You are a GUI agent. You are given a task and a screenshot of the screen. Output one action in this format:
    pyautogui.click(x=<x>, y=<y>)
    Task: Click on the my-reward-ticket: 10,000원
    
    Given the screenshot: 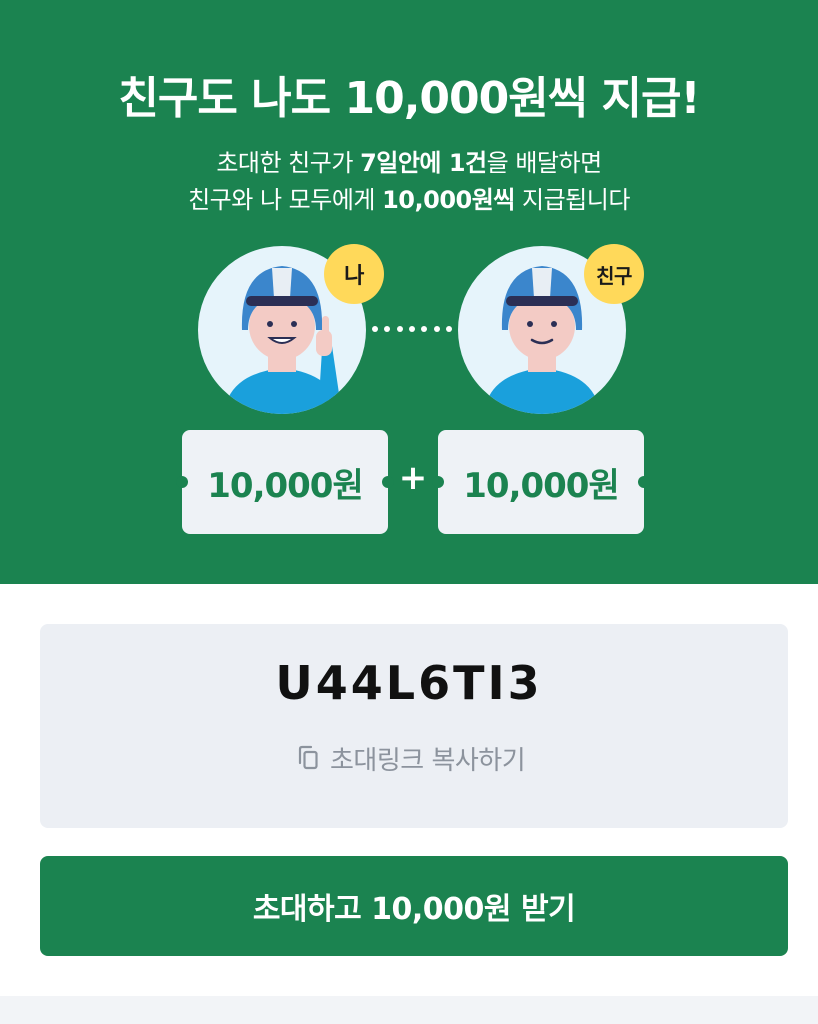 What is the action you would take?
    pyautogui.click(x=285, y=482)
    